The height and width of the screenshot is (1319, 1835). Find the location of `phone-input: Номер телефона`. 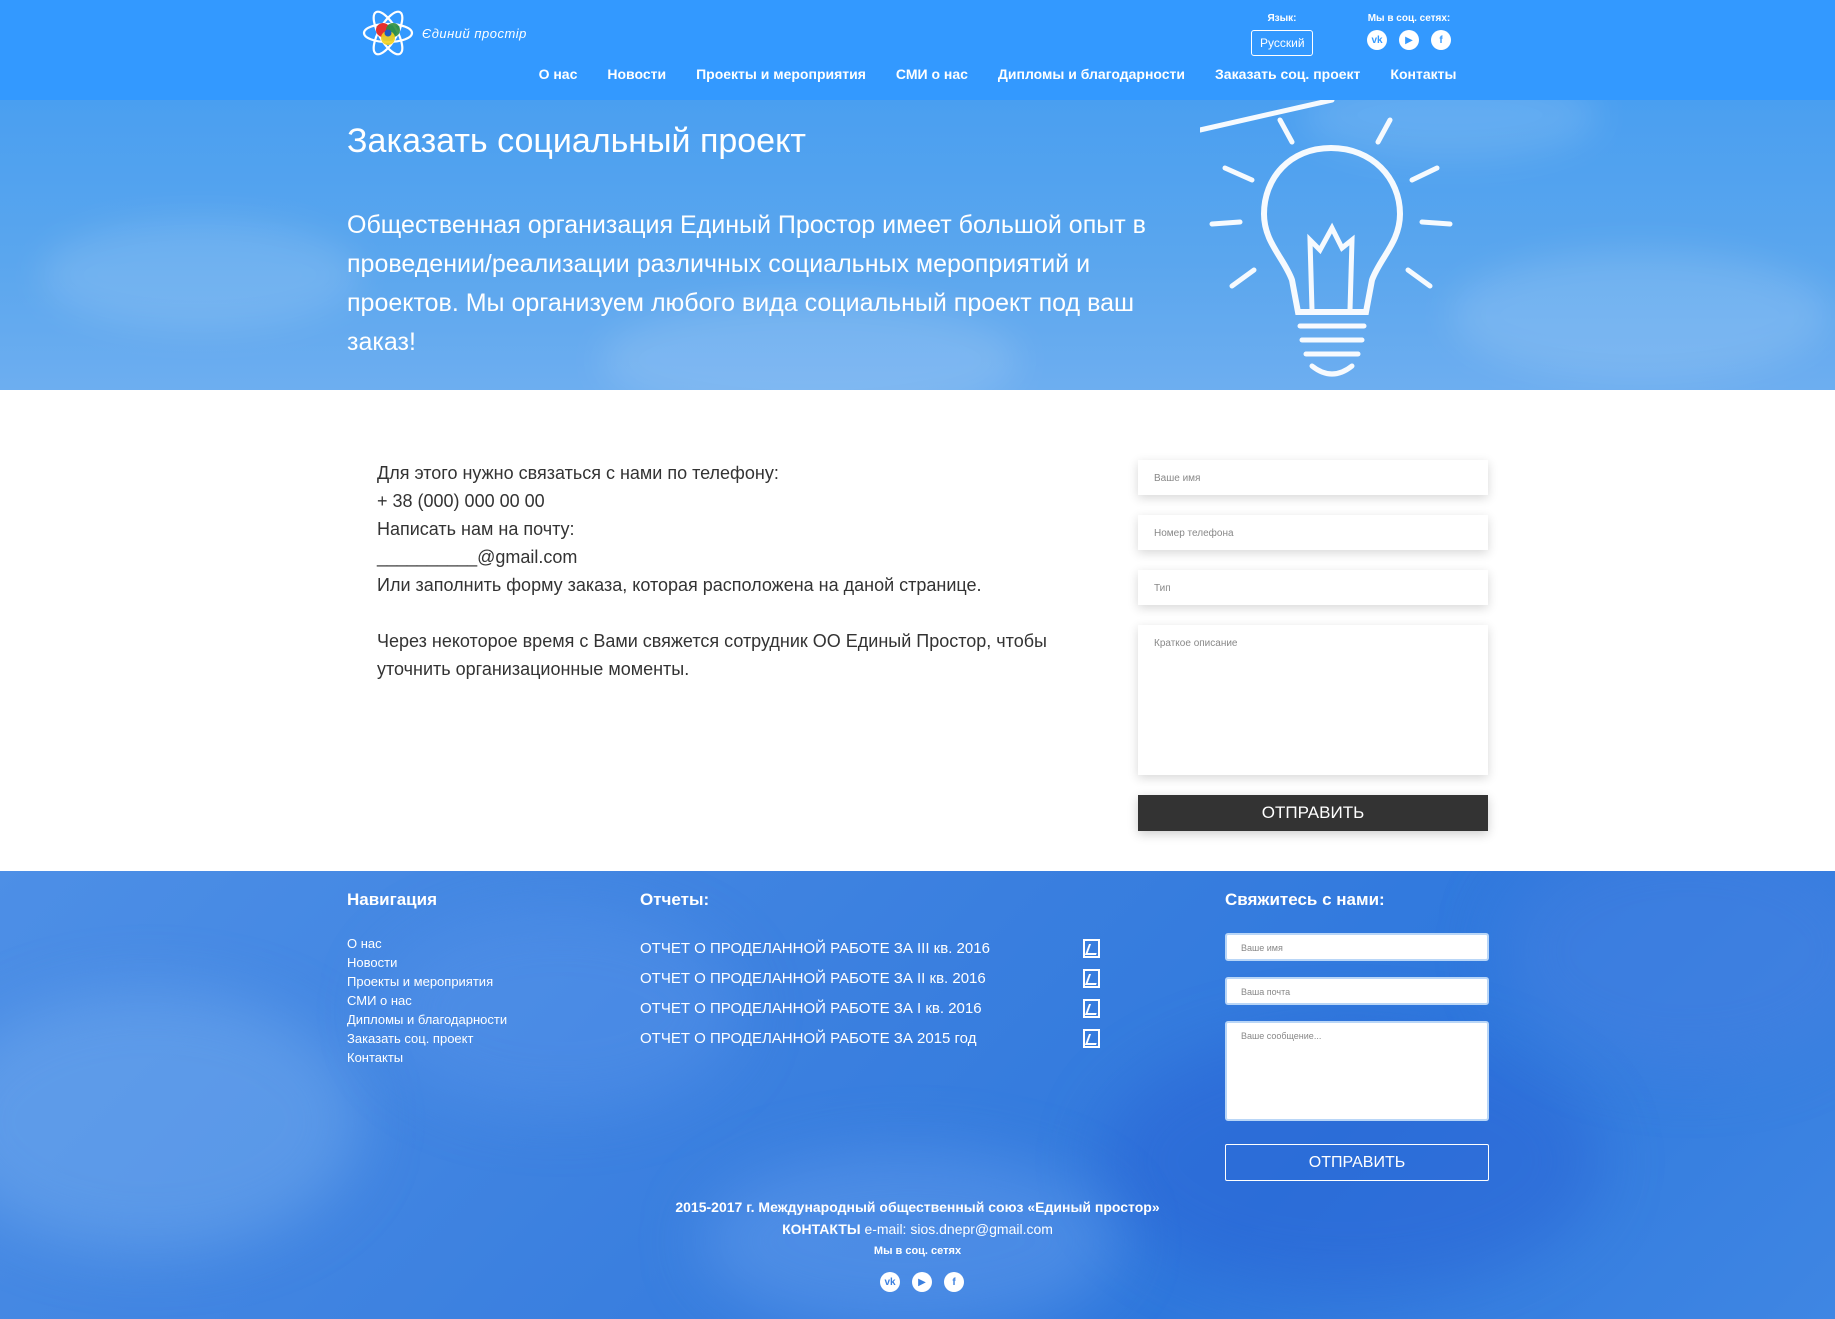

phone-input: Номер телефона is located at coordinates (1313, 532).